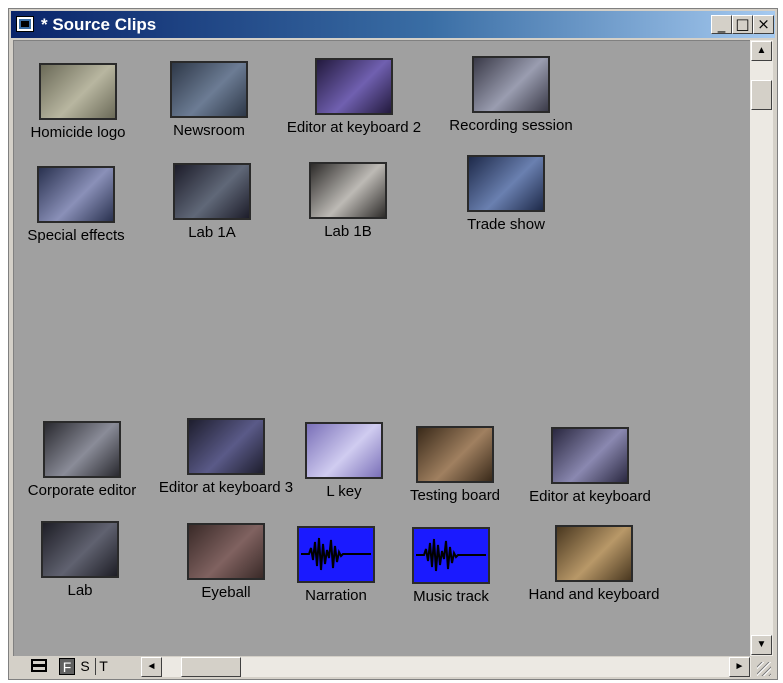 Image resolution: width=783 pixels, height=683 pixels. I want to click on text-view-button: T, so click(103, 666).